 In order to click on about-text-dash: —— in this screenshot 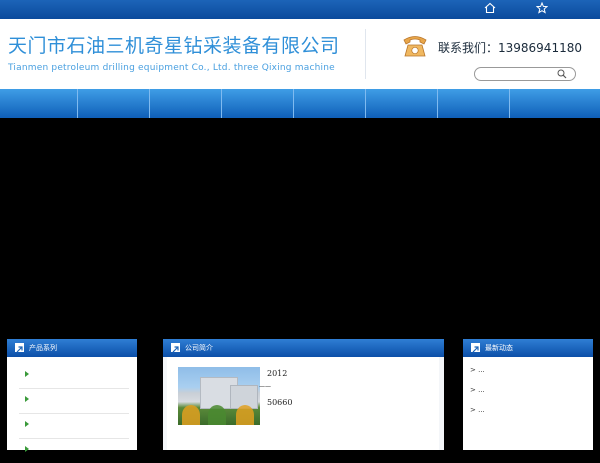, I will do `click(265, 386)`.